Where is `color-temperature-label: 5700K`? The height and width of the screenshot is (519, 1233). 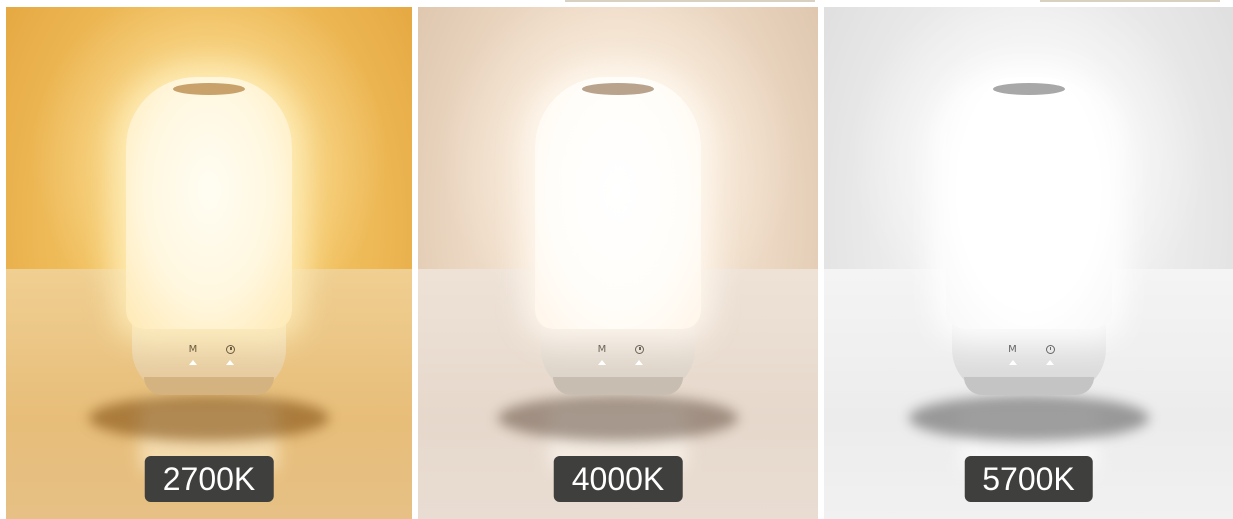 color-temperature-label: 5700K is located at coordinates (1028, 479).